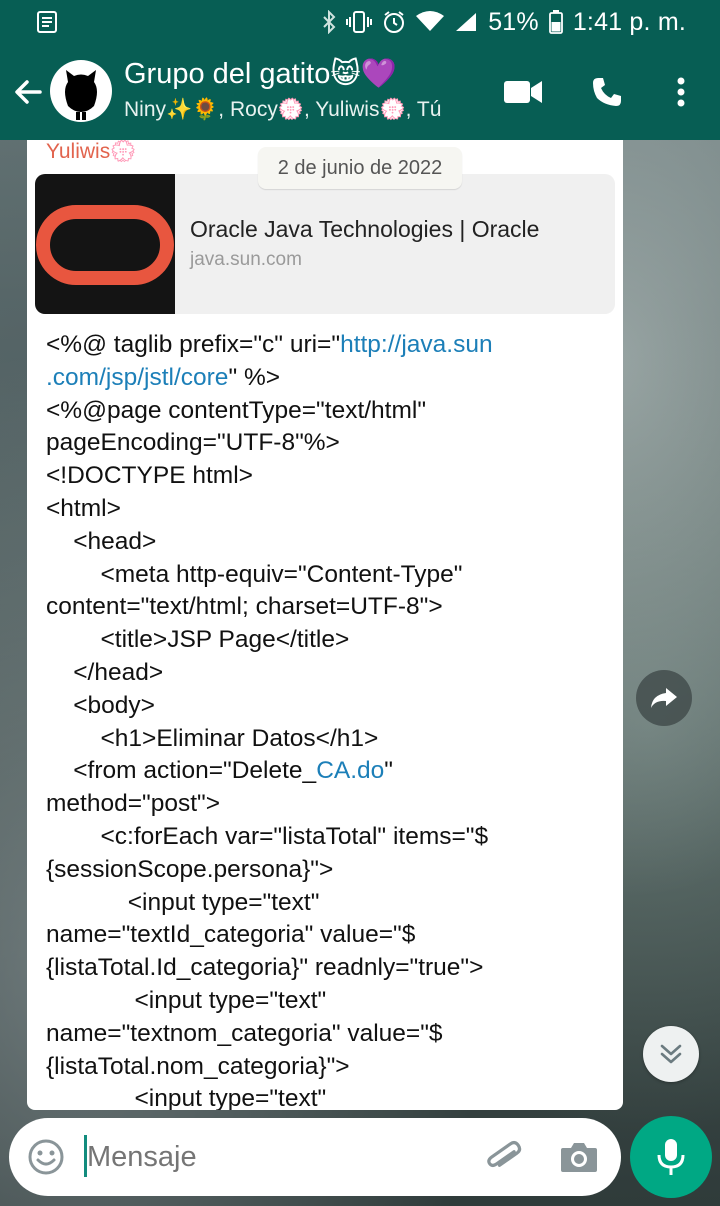 This screenshot has height=1206, width=720. I want to click on battery-percent: 51%, so click(513, 21).